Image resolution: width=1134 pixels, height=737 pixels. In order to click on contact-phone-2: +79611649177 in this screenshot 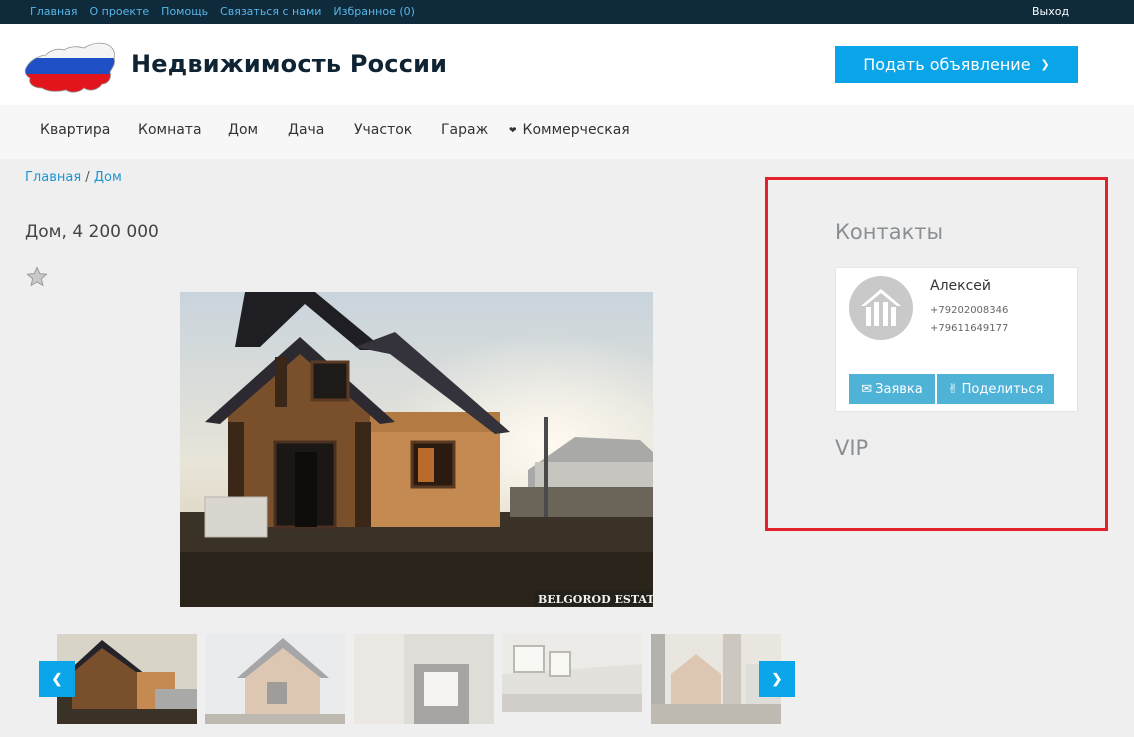, I will do `click(969, 328)`.